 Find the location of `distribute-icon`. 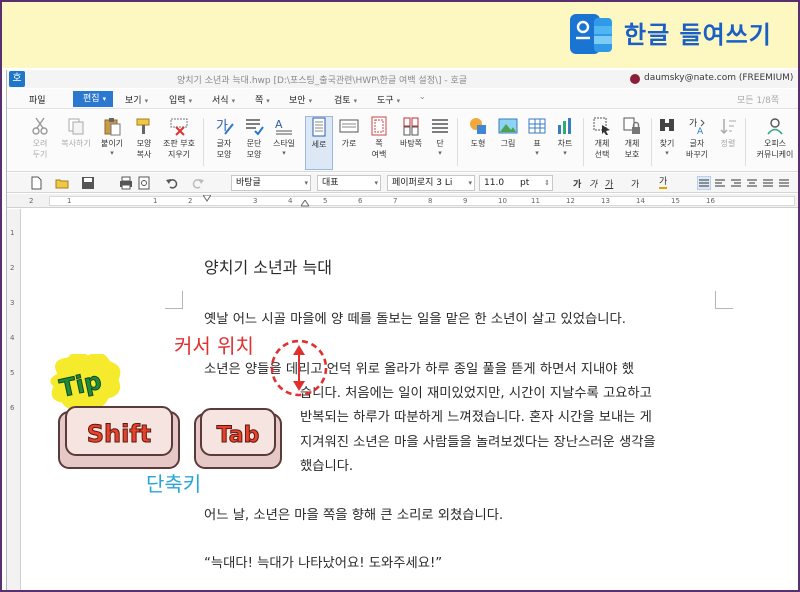

distribute-icon is located at coordinates (768, 183).